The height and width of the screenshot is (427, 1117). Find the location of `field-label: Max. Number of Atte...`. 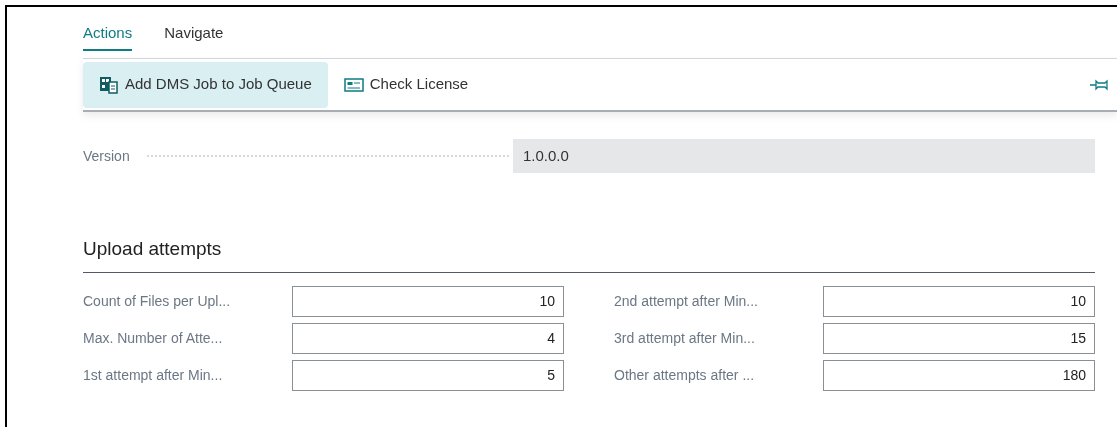

field-label: Max. Number of Atte... is located at coordinates (153, 338).